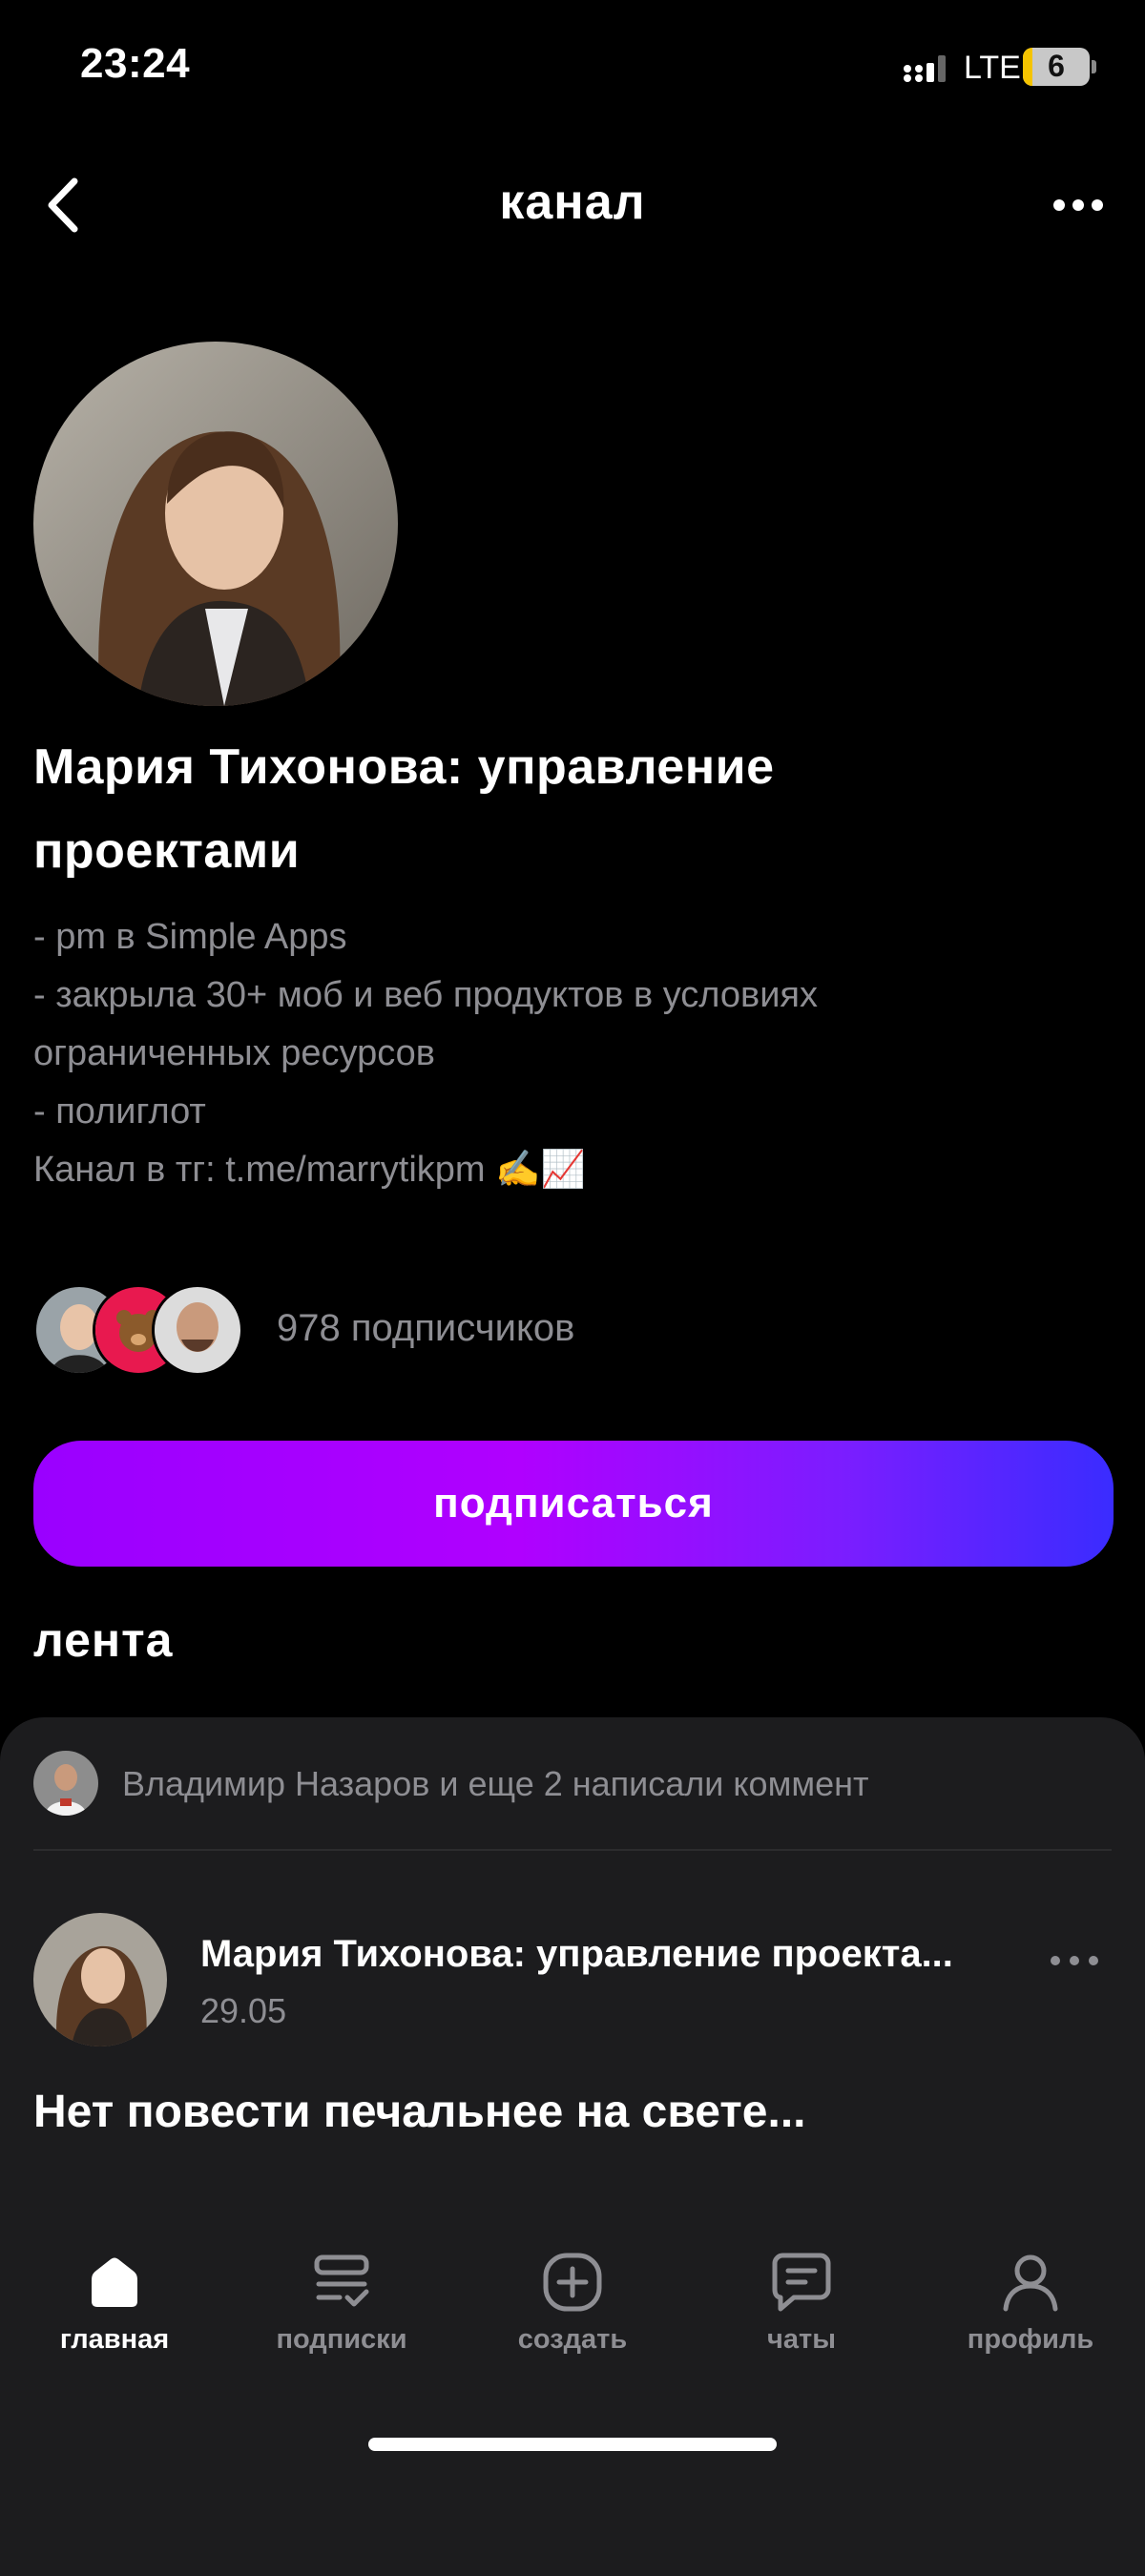 The image size is (1145, 2576). What do you see at coordinates (167, 851) in the screenshot?
I see `channel-name-line: проектами` at bounding box center [167, 851].